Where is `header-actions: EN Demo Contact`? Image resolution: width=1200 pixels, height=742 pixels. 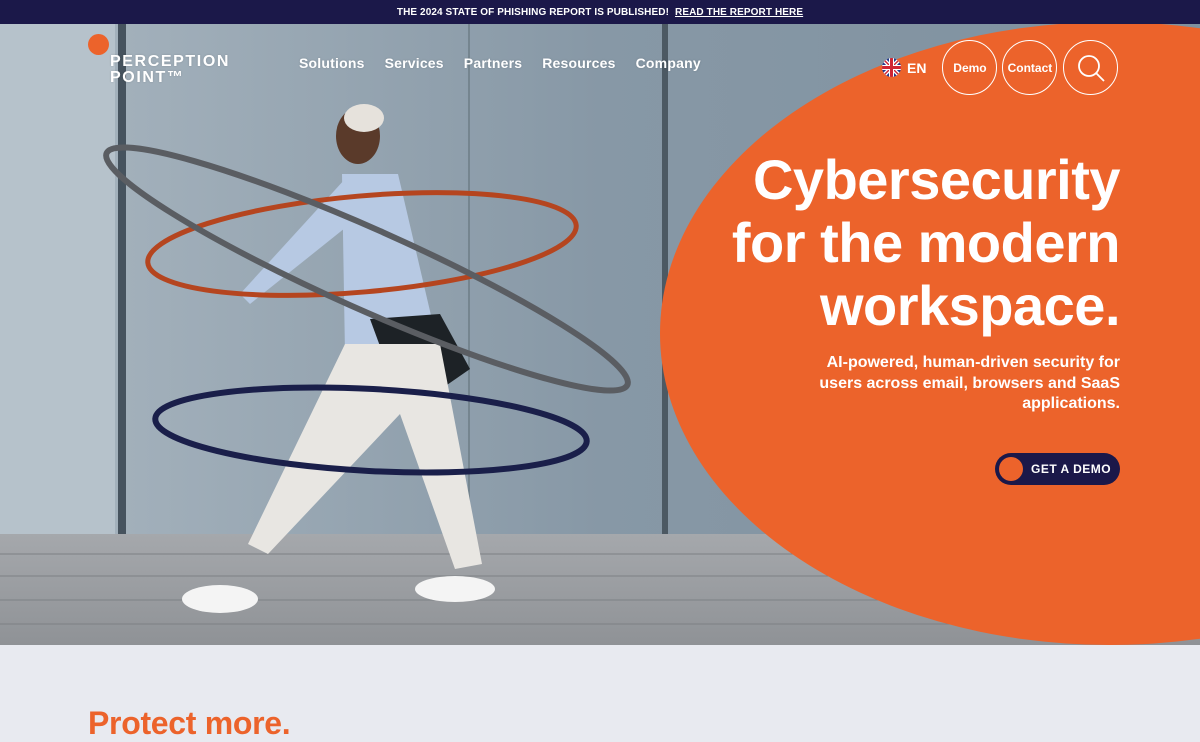
header-actions: EN Demo Contact is located at coordinates (1002, 67).